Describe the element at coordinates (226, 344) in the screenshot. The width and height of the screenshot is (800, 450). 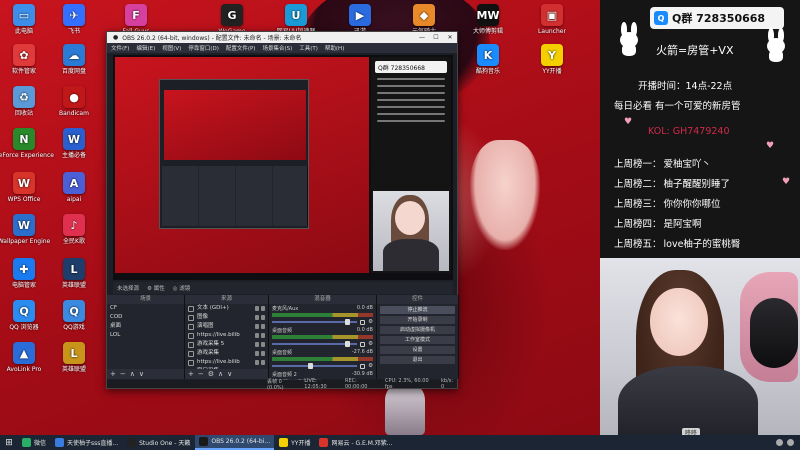
I see `source-item: 游戏采集 5` at that location.